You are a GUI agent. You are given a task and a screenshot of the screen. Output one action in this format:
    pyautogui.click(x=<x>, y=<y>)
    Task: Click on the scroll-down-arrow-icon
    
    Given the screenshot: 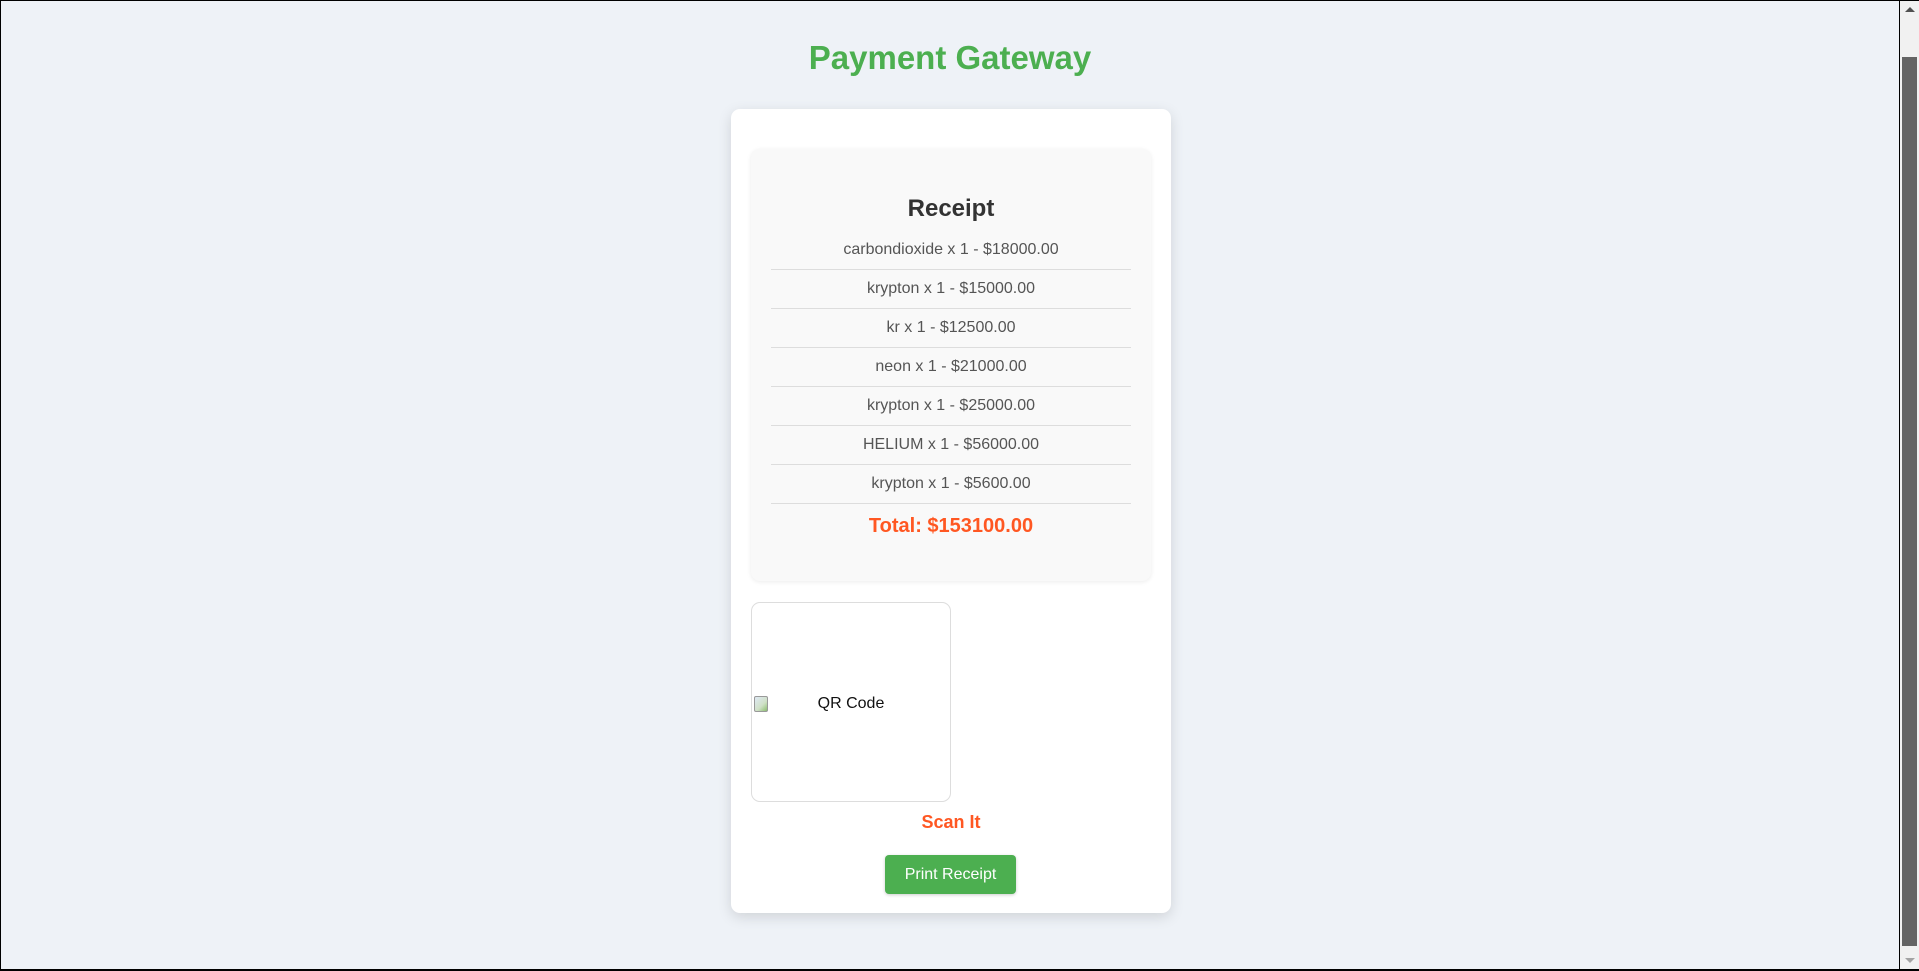 What is the action you would take?
    pyautogui.click(x=1909, y=960)
    